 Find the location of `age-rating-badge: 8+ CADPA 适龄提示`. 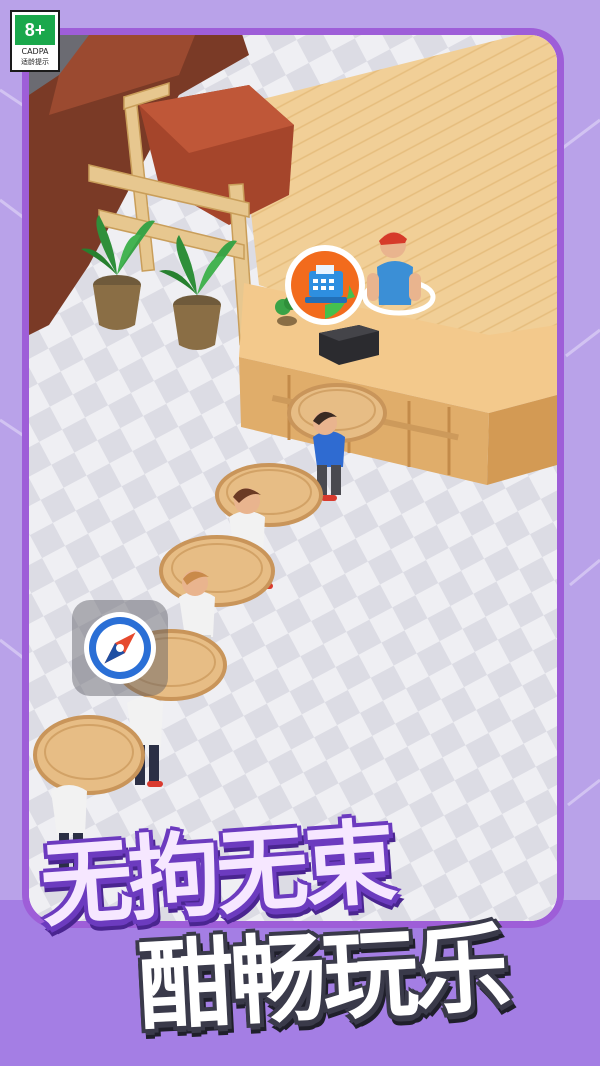

age-rating-badge: 8+ CADPA 适龄提示 is located at coordinates (35, 41).